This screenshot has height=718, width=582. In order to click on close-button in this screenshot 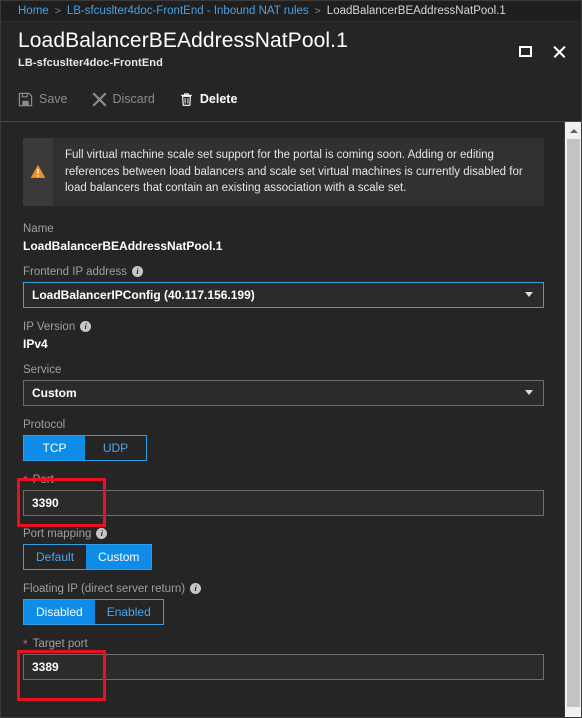, I will do `click(559, 51)`.